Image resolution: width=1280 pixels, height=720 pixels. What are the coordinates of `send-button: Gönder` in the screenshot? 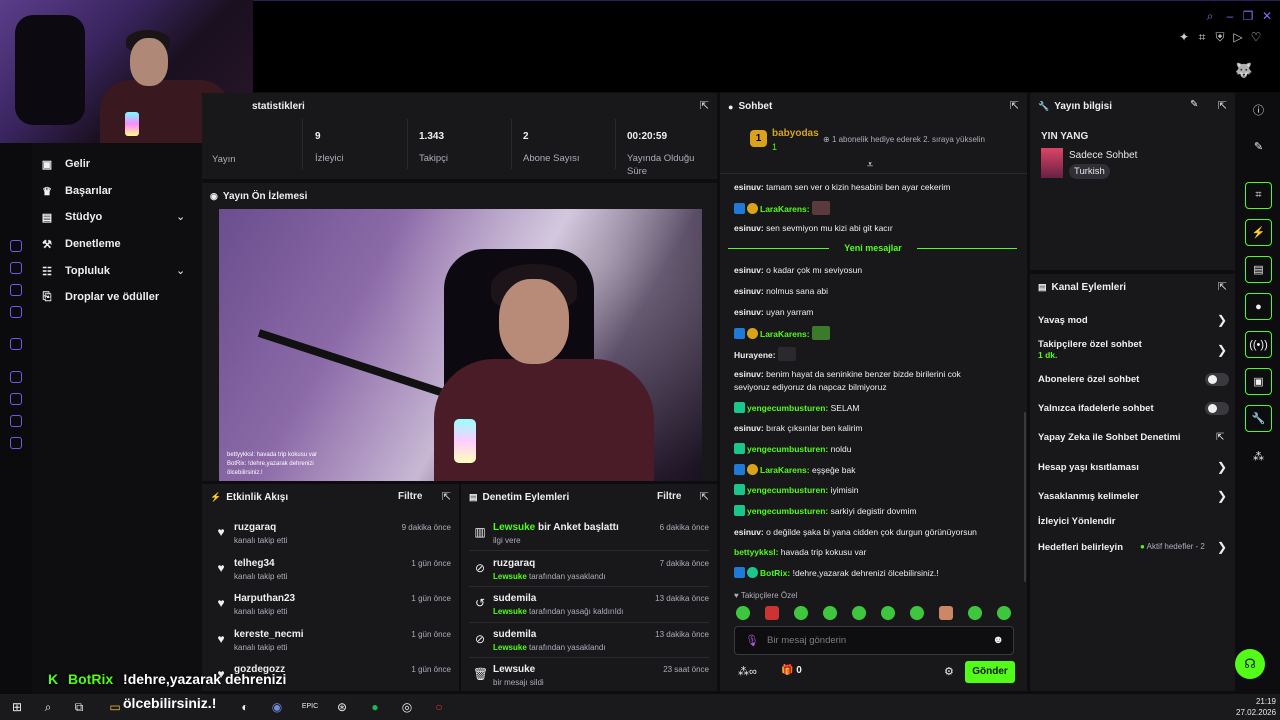 It's located at (990, 672).